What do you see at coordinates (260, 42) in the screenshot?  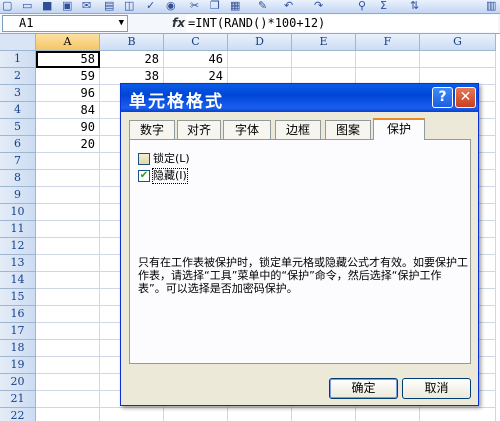 I see `column-header-d: D` at bounding box center [260, 42].